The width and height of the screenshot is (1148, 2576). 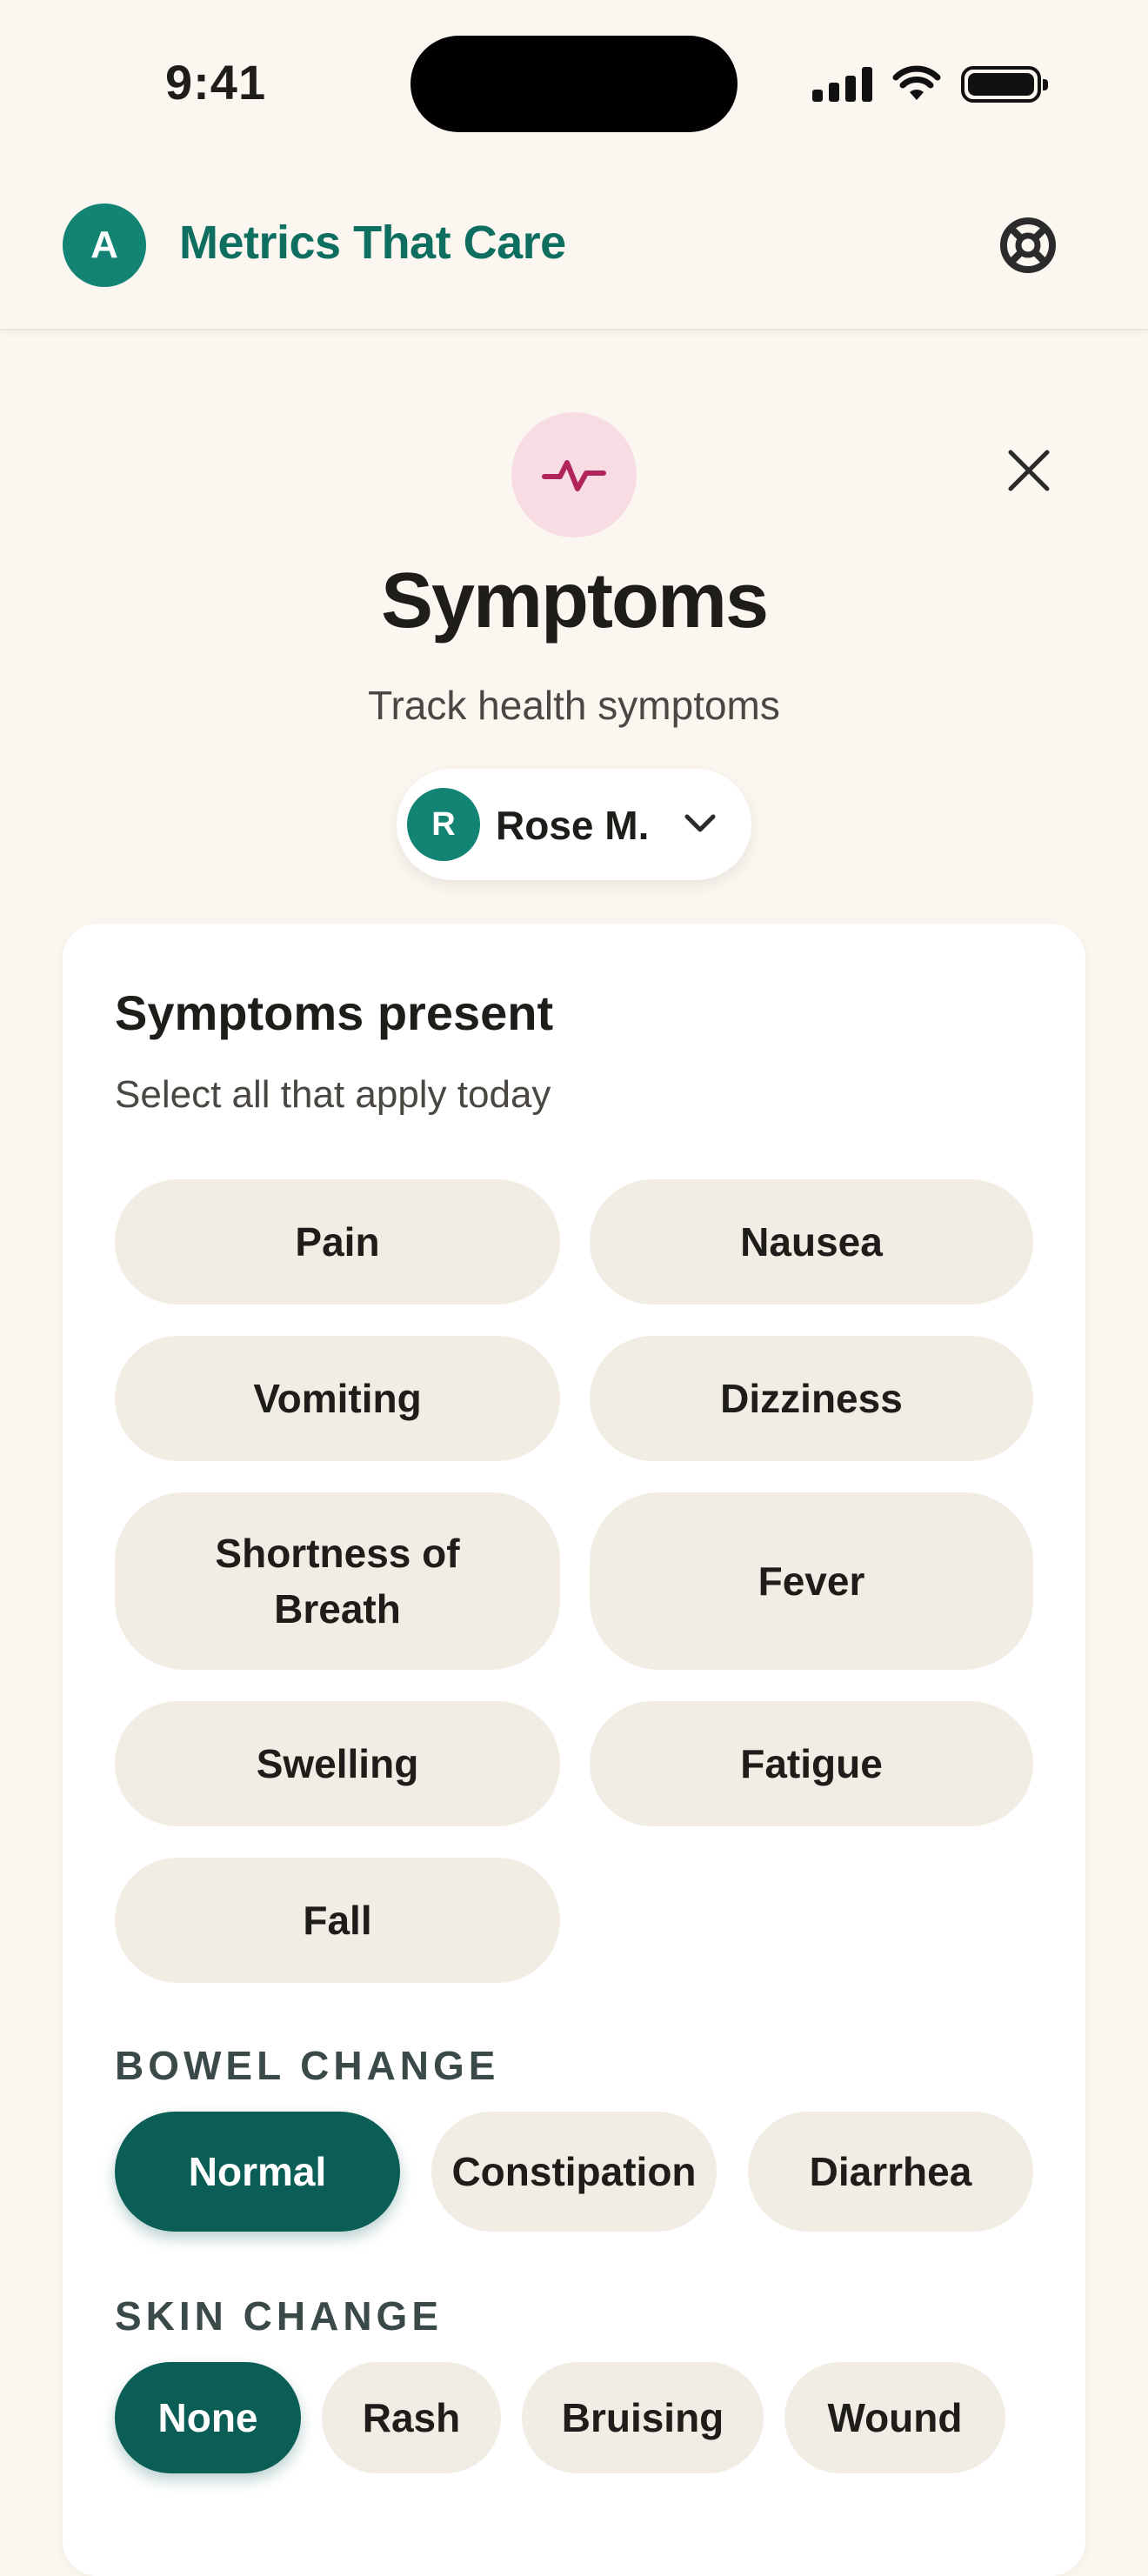 I want to click on person-avatar: R, so click(x=444, y=824).